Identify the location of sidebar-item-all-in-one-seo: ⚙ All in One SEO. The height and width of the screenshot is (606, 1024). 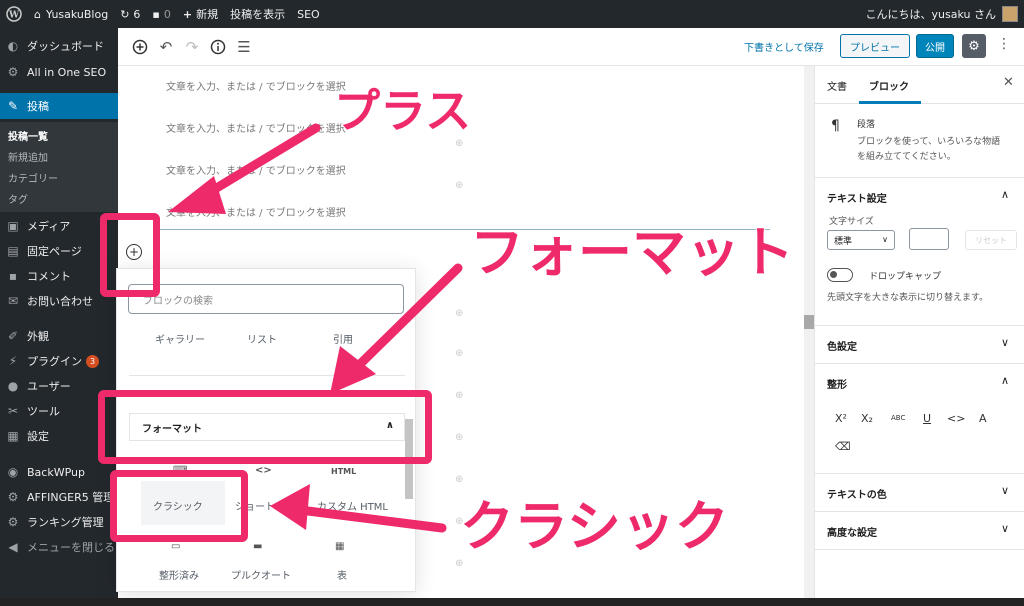
(59, 72).